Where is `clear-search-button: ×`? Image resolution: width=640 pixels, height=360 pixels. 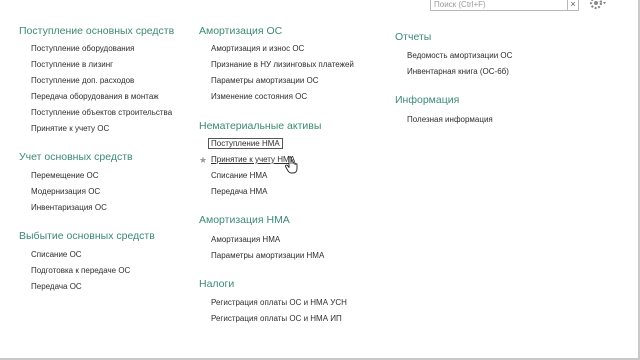
clear-search-button: × is located at coordinates (573, 5).